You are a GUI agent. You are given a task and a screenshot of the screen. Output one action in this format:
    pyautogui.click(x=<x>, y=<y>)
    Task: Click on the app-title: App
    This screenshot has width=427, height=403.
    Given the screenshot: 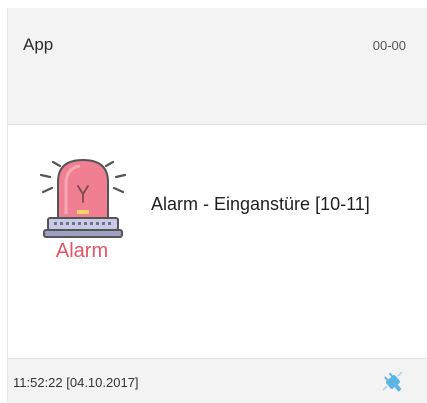 What is the action you would take?
    pyautogui.click(x=38, y=44)
    